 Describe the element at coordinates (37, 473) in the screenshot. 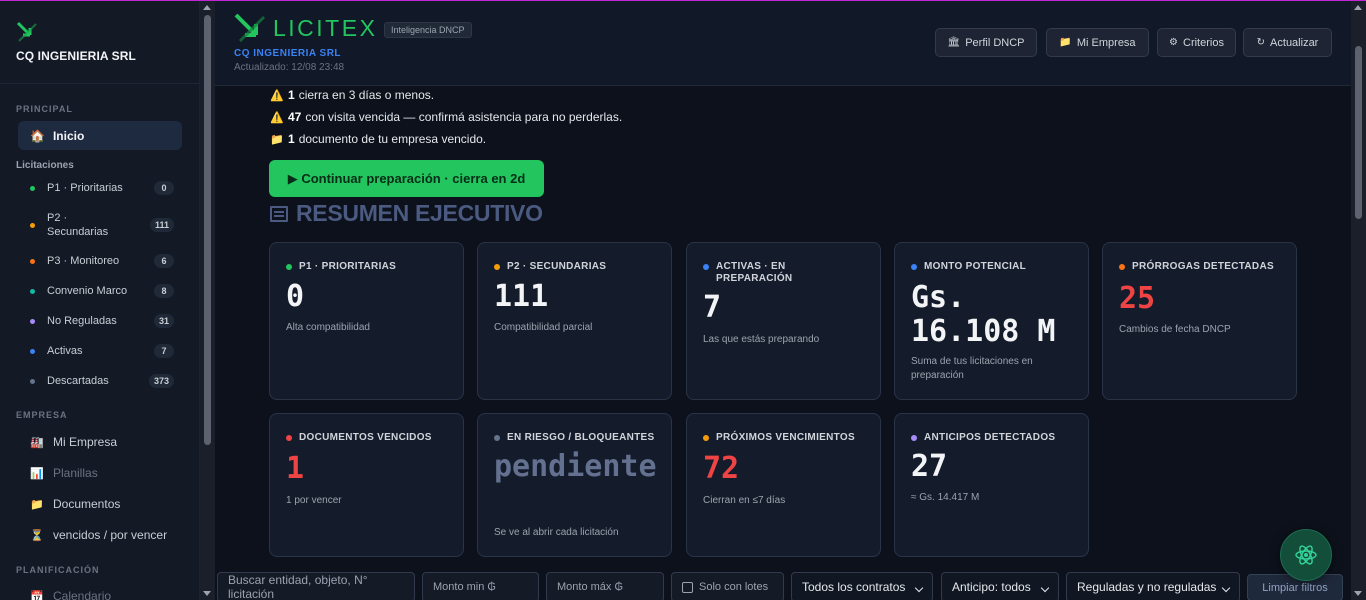

I see `chart-icon: 📊` at that location.